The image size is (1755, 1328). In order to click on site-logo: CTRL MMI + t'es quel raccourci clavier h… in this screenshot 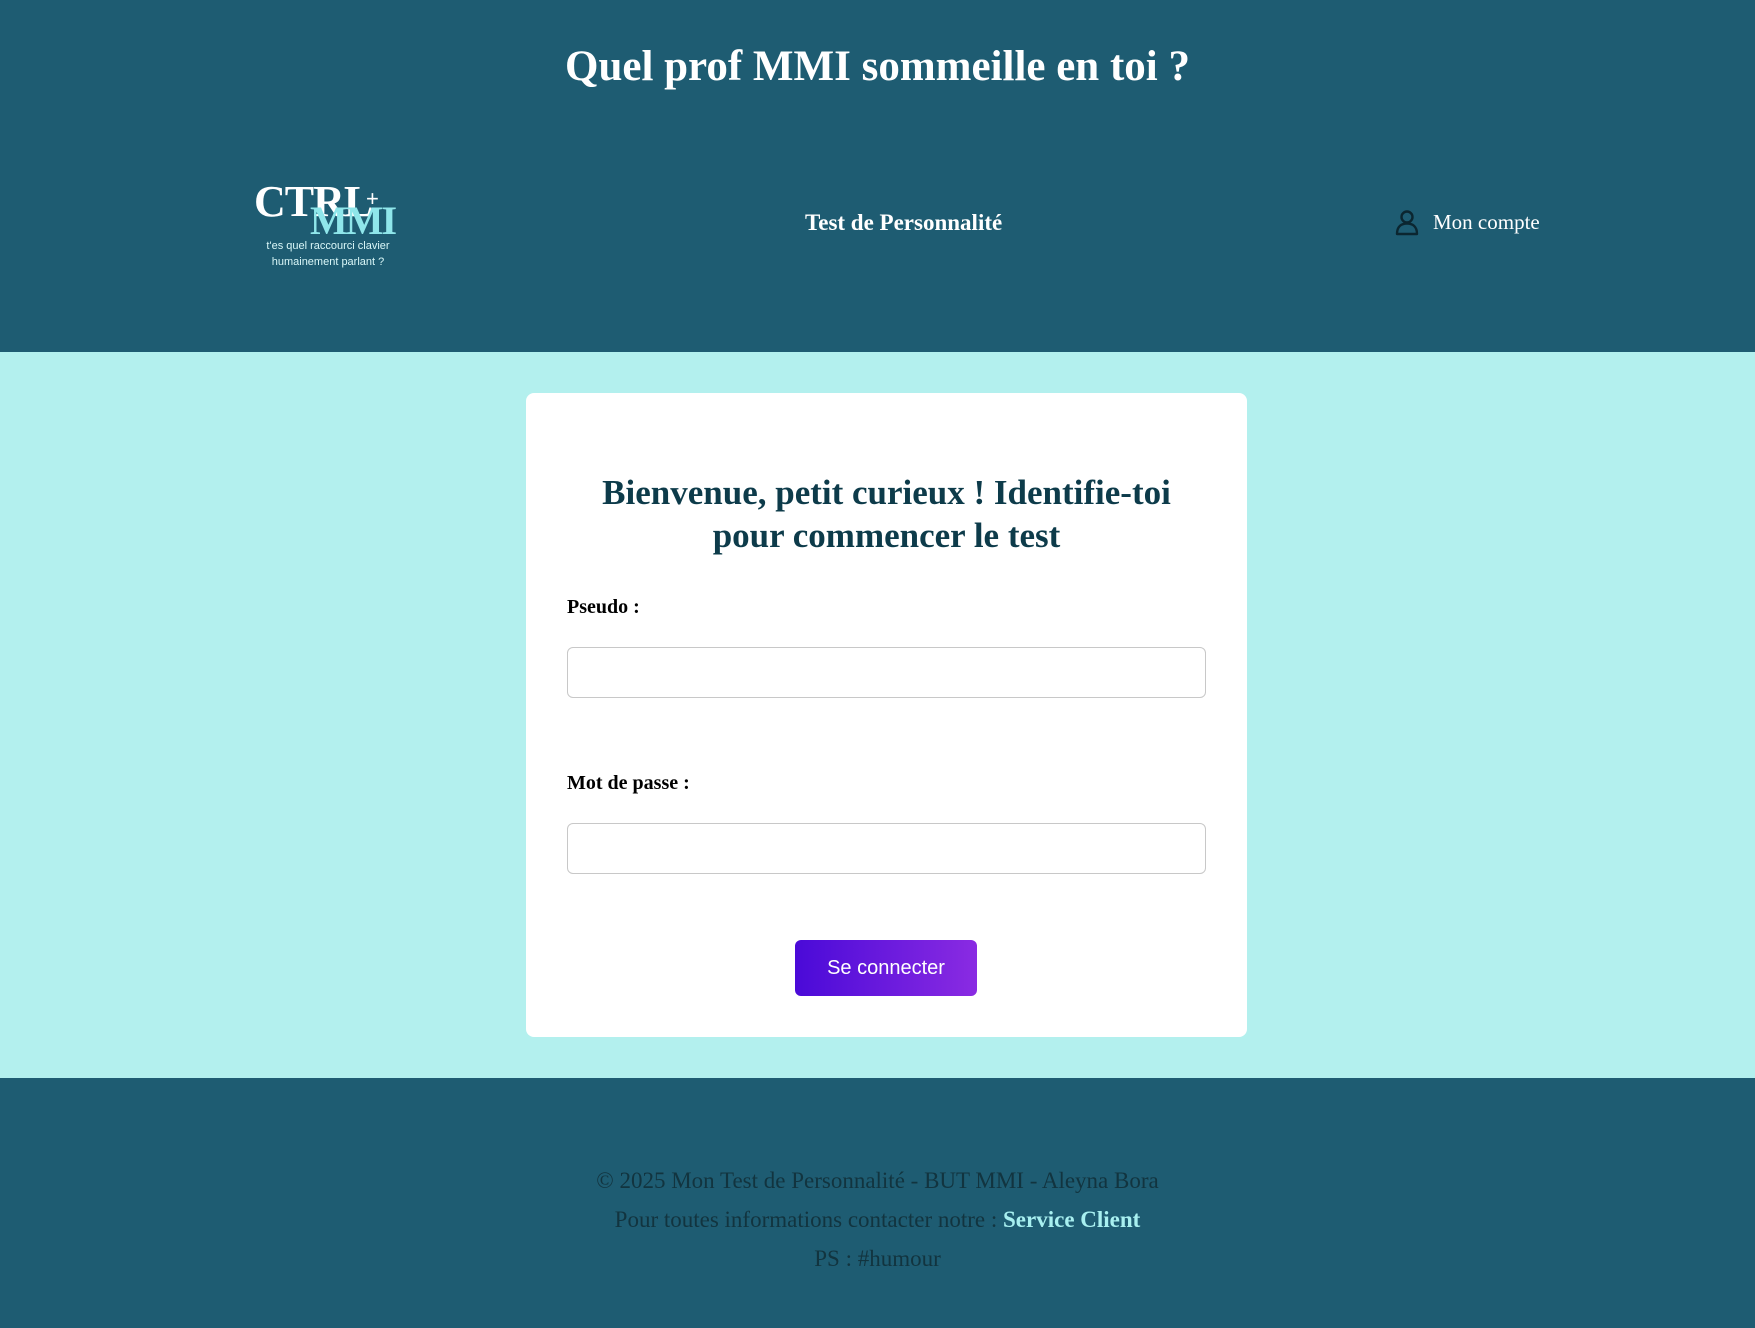, I will do `click(328, 226)`.